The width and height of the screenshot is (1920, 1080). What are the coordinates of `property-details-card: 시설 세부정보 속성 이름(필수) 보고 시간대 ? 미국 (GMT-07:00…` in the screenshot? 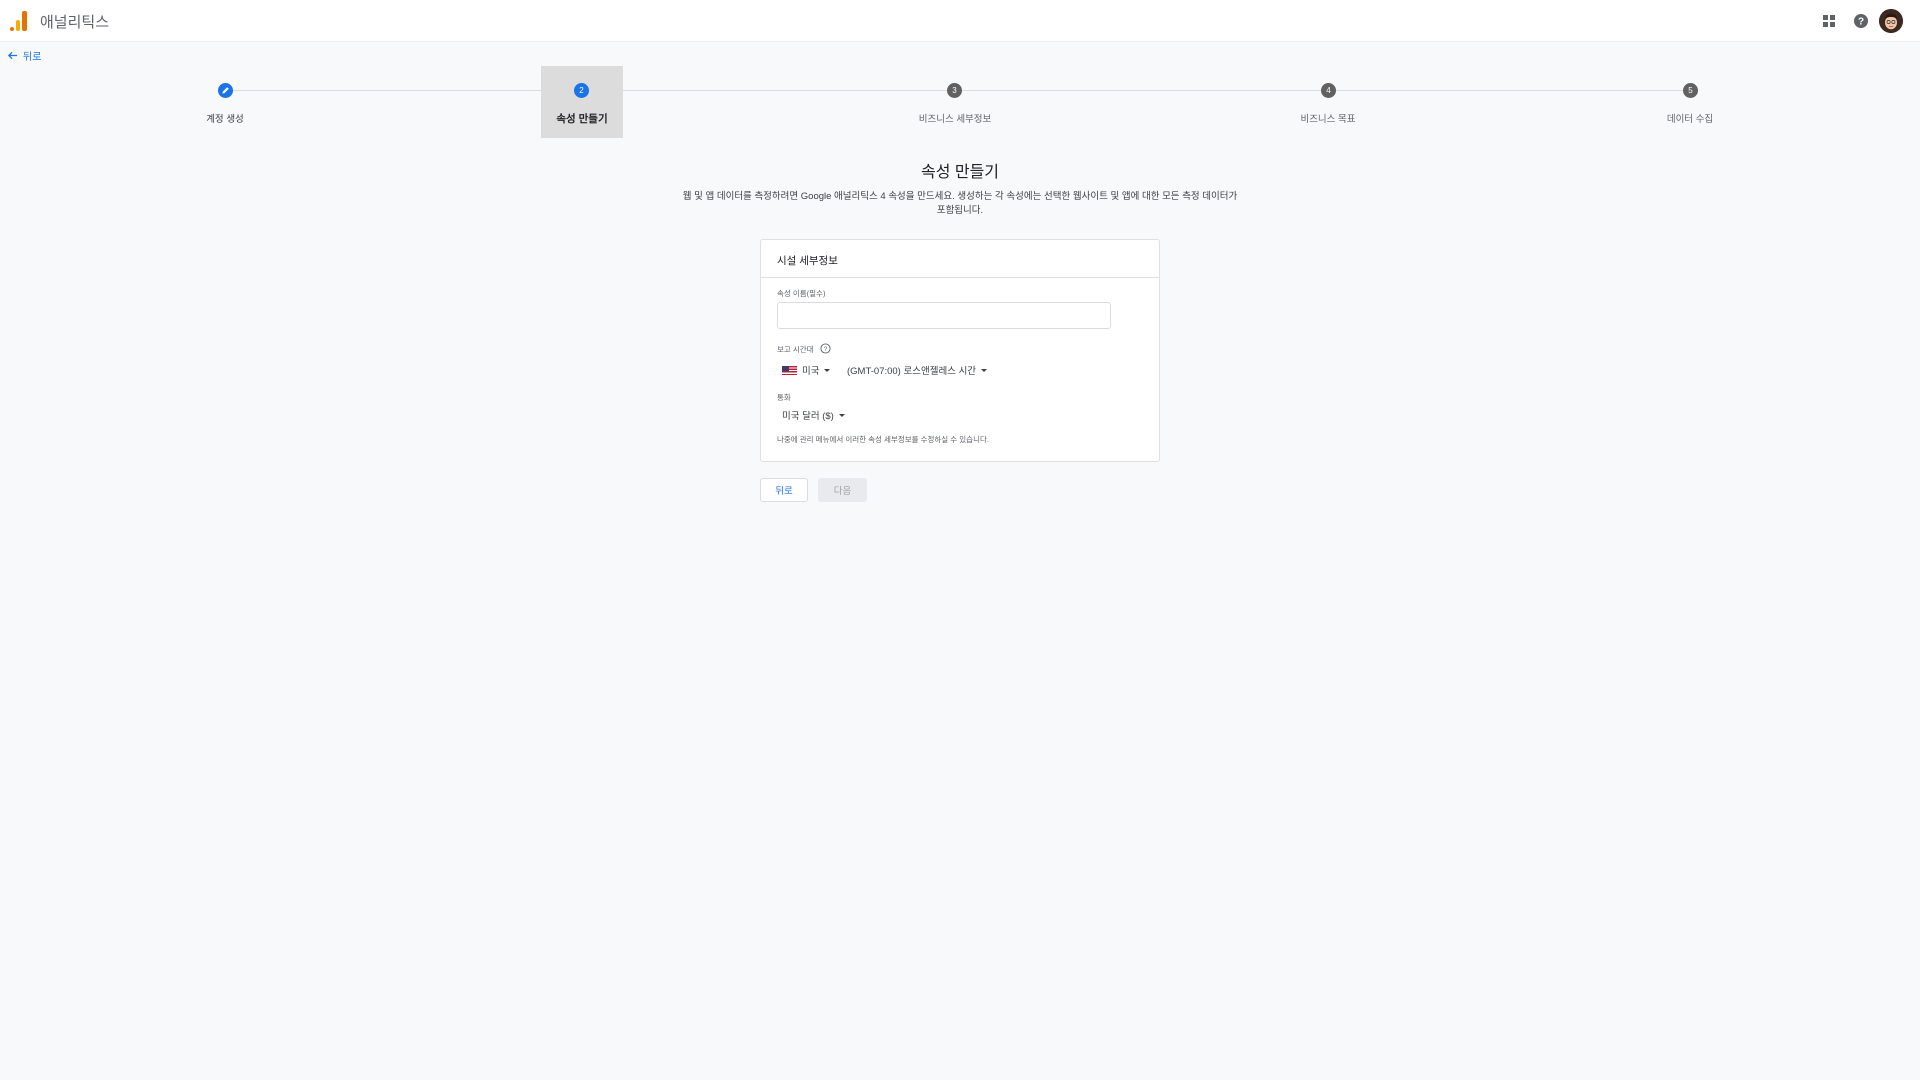 It's located at (960, 350).